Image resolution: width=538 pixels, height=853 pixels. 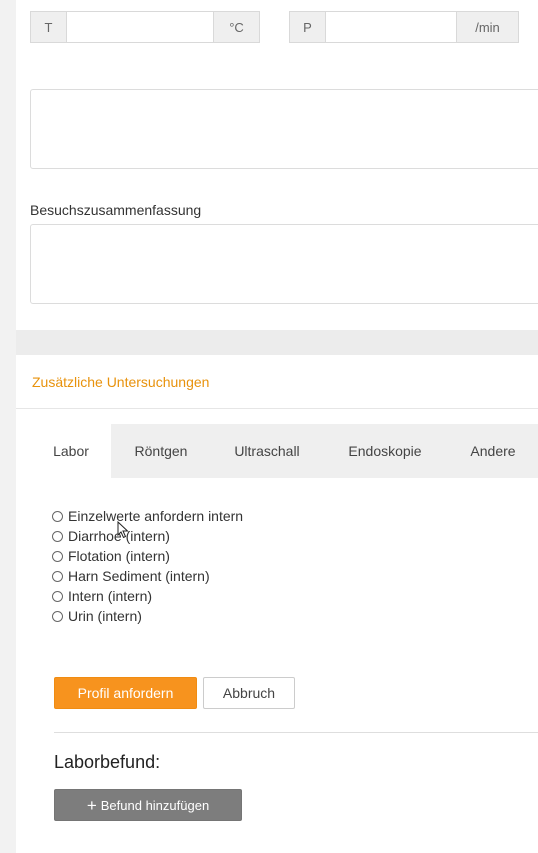 What do you see at coordinates (125, 693) in the screenshot?
I see `request-profile-button: Profil anfordern` at bounding box center [125, 693].